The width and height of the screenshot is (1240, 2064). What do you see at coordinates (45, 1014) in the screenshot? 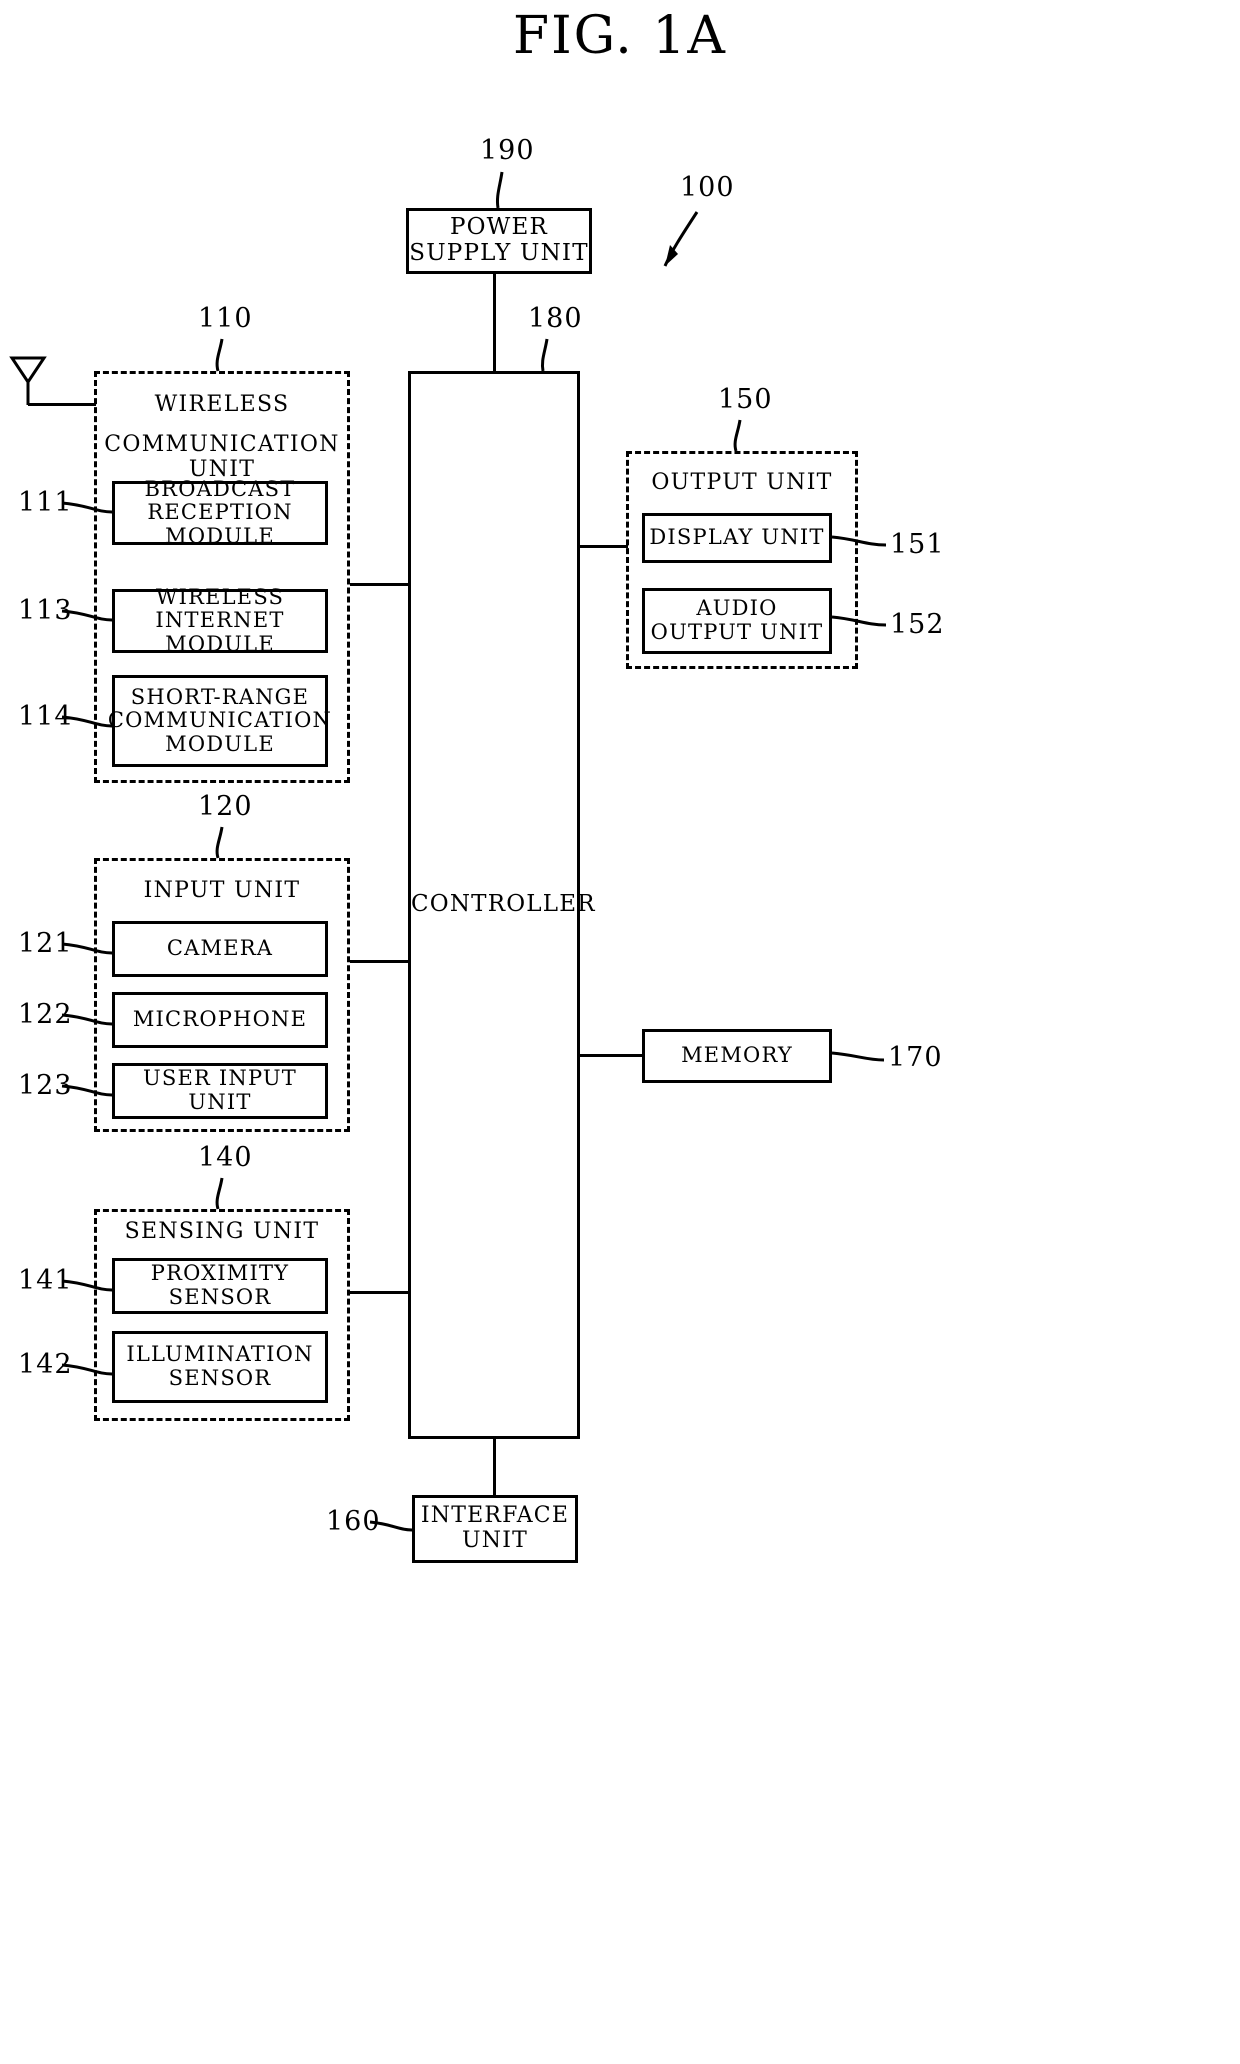
I see `ref-122: 122` at bounding box center [45, 1014].